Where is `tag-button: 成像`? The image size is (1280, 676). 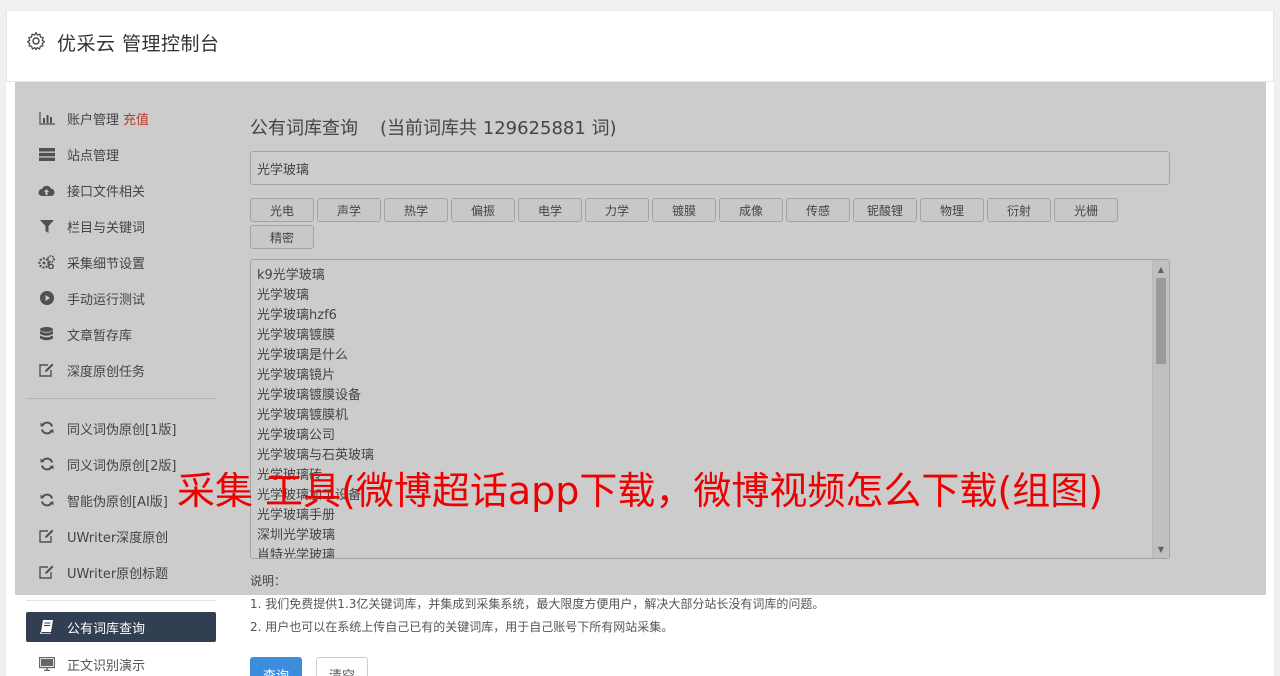
tag-button: 成像 is located at coordinates (751, 210).